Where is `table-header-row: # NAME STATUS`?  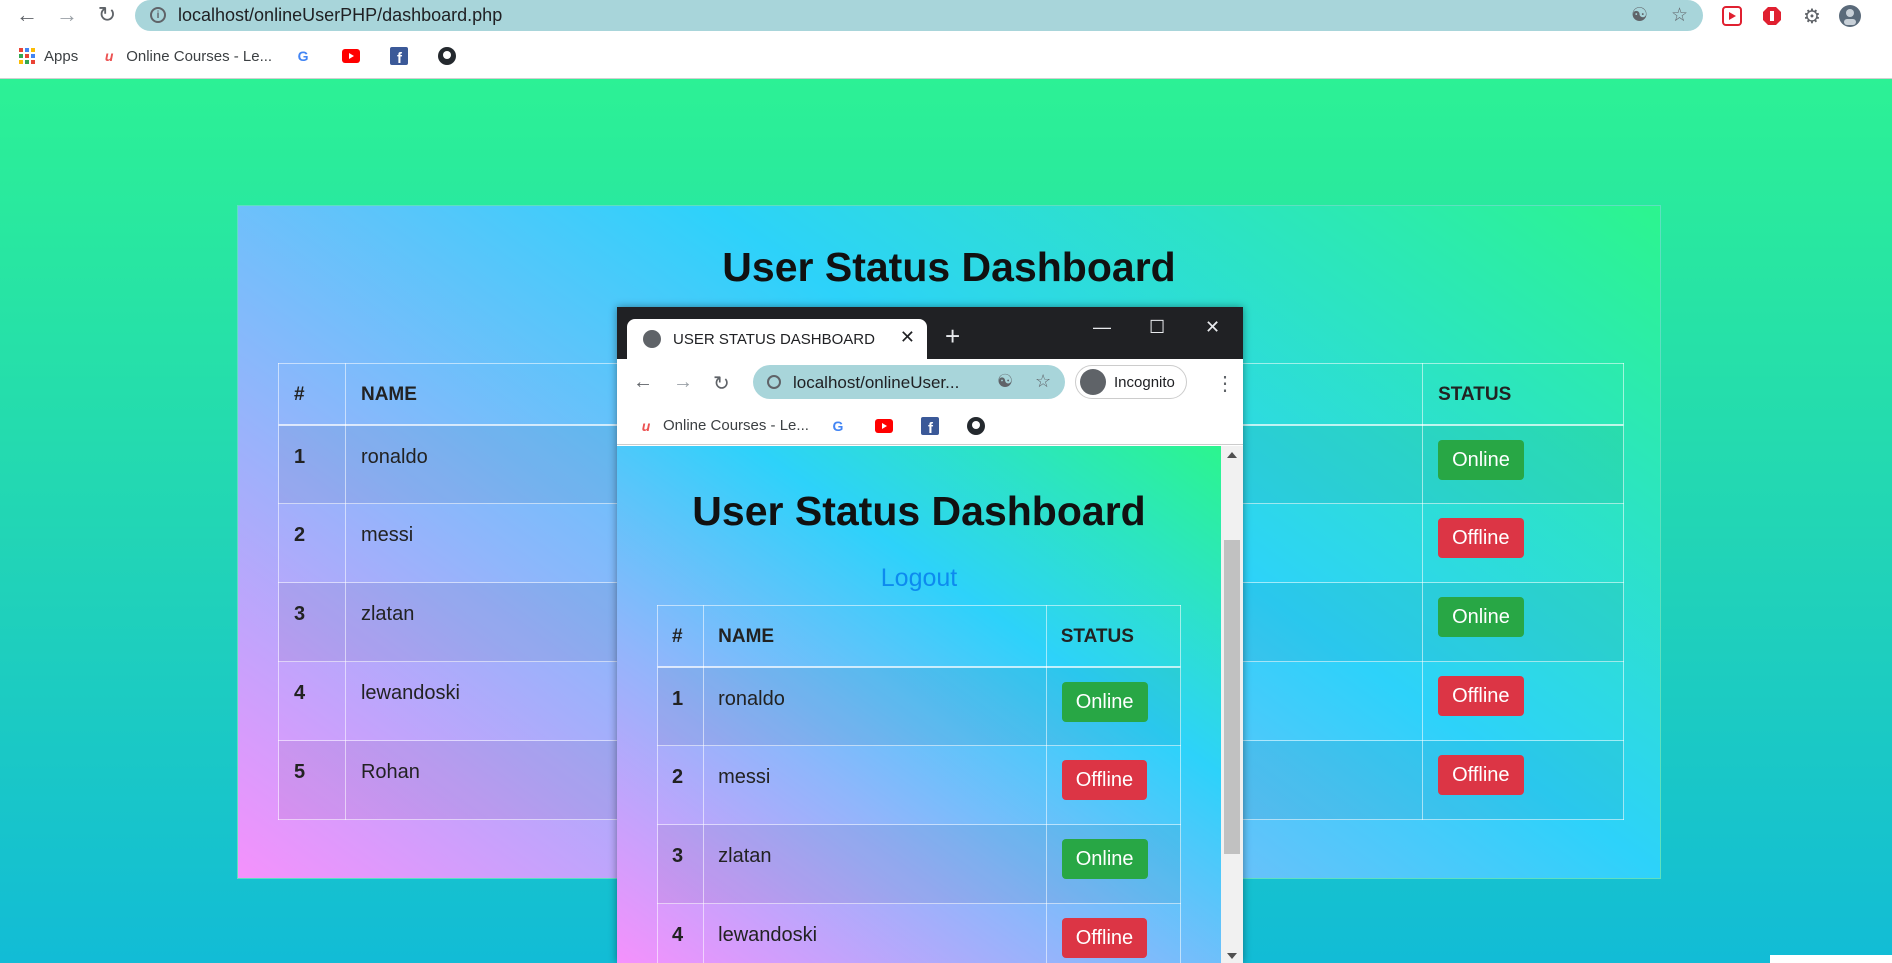
table-header-row: # NAME STATUS is located at coordinates (919, 636).